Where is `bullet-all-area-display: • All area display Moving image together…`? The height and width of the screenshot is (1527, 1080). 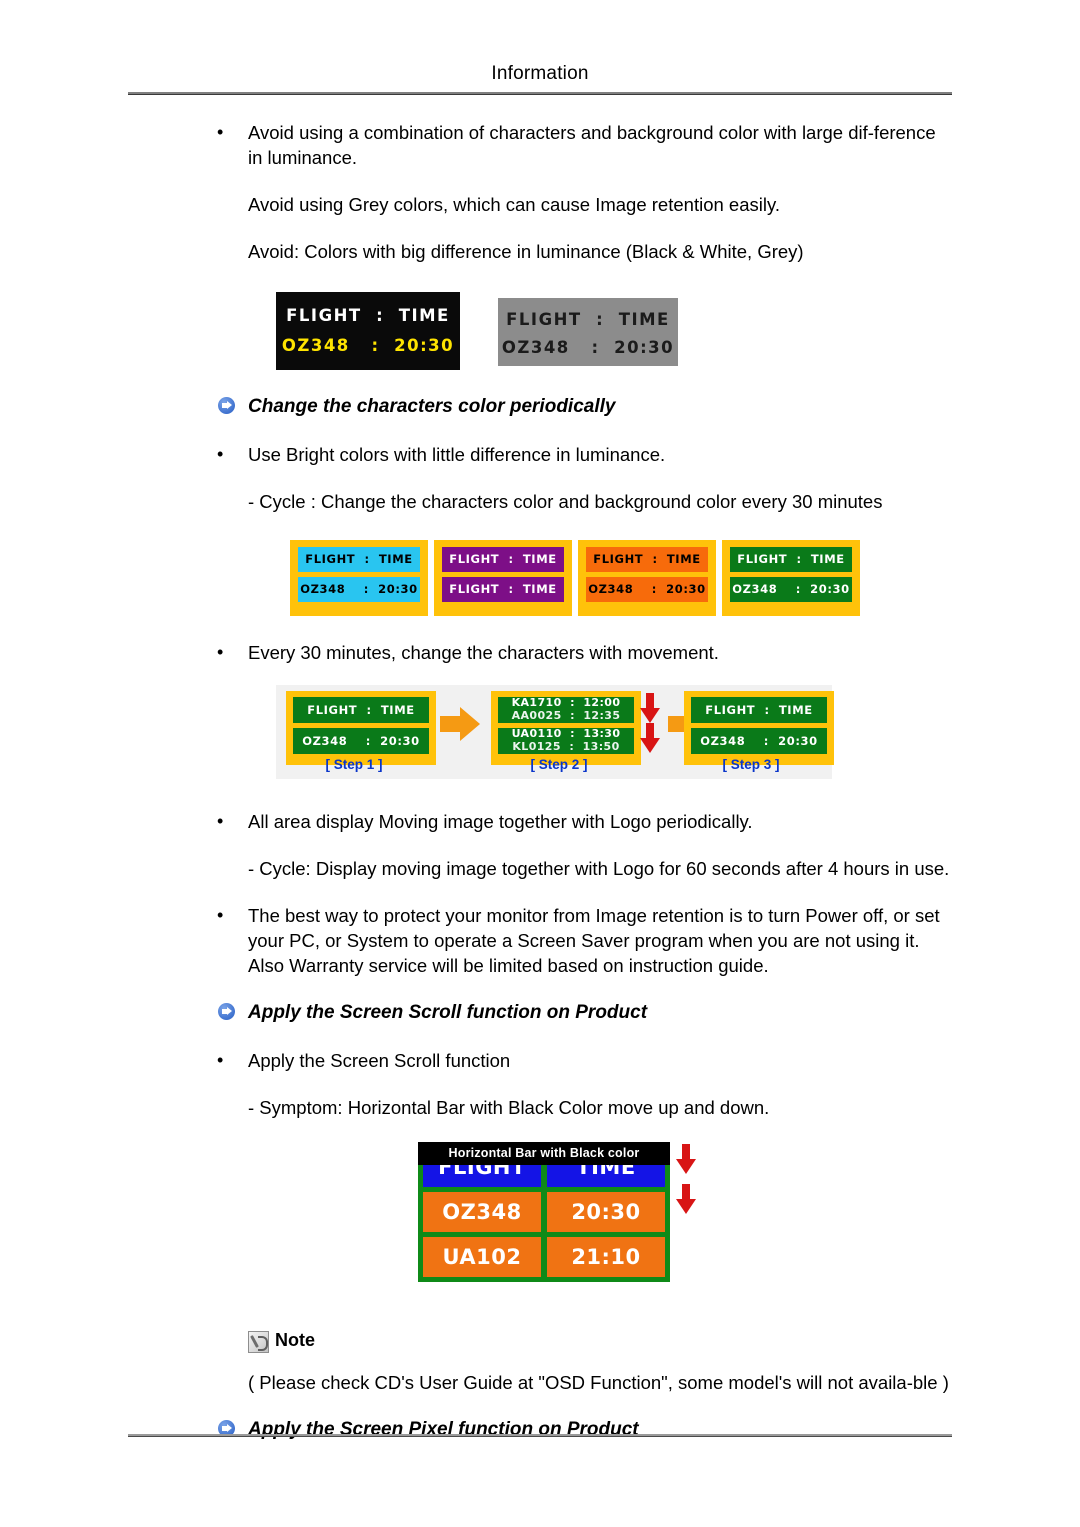 bullet-all-area-display: • All area display Moving image together… is located at coordinates (584, 821).